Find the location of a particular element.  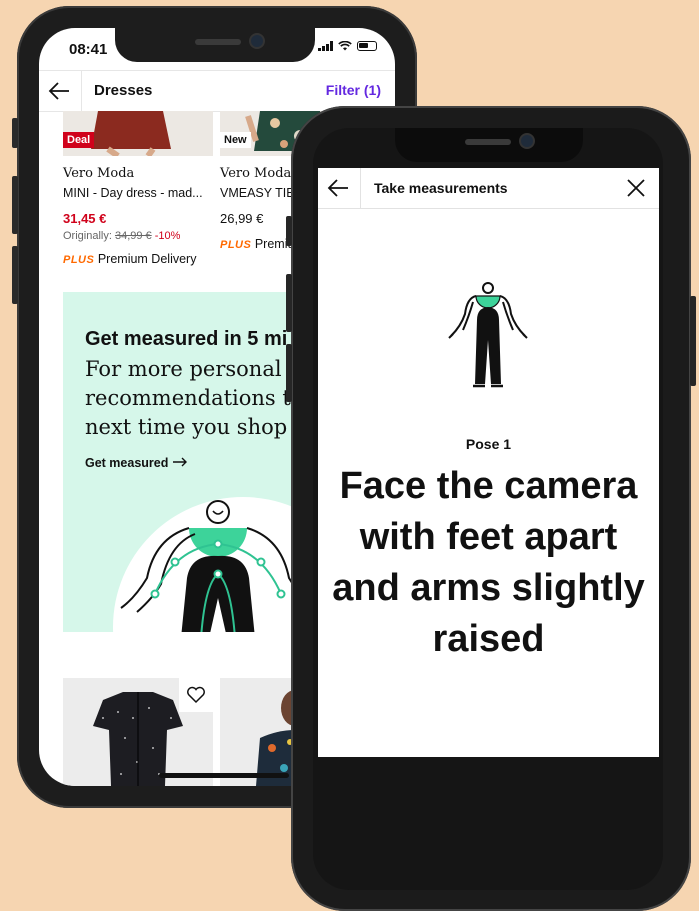

status-icons is located at coordinates (347, 46).